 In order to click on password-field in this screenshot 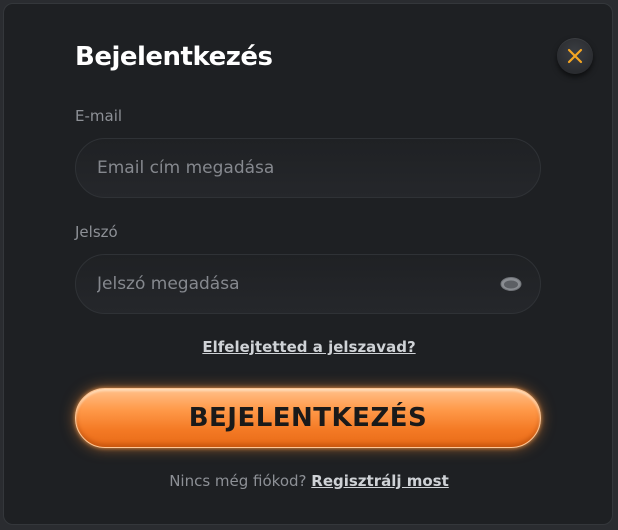, I will do `click(308, 284)`.